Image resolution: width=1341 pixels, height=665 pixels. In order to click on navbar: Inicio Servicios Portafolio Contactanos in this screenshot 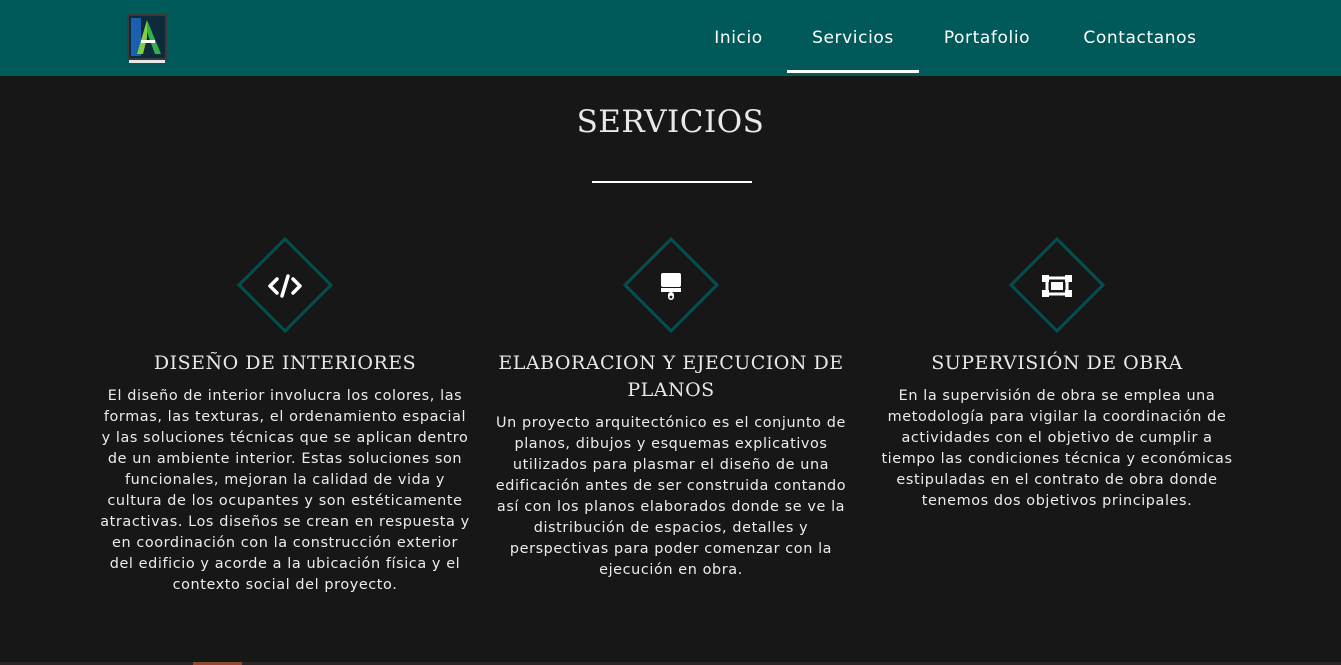, I will do `click(670, 38)`.